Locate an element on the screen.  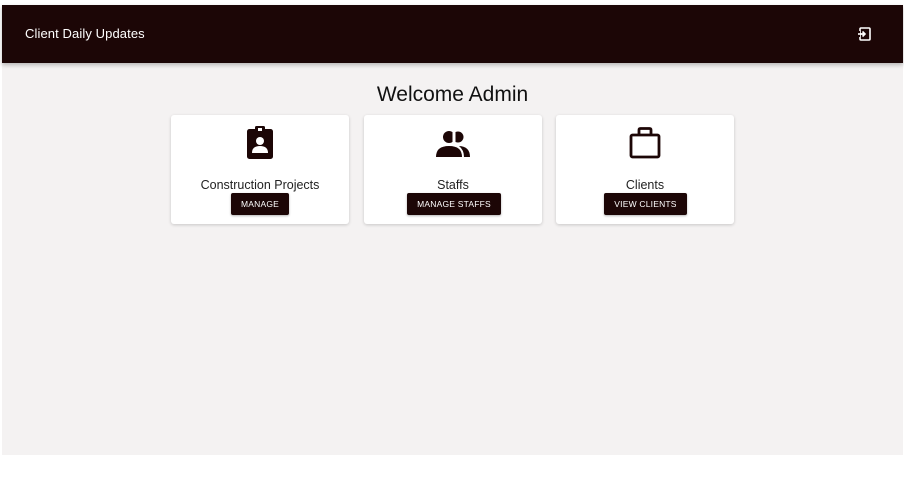
badge-icon is located at coordinates (260, 143).